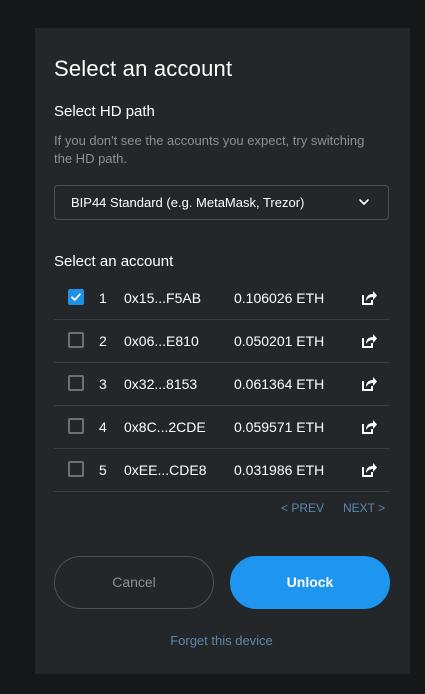  What do you see at coordinates (364, 508) in the screenshot?
I see `next-page-button: NEXT >` at bounding box center [364, 508].